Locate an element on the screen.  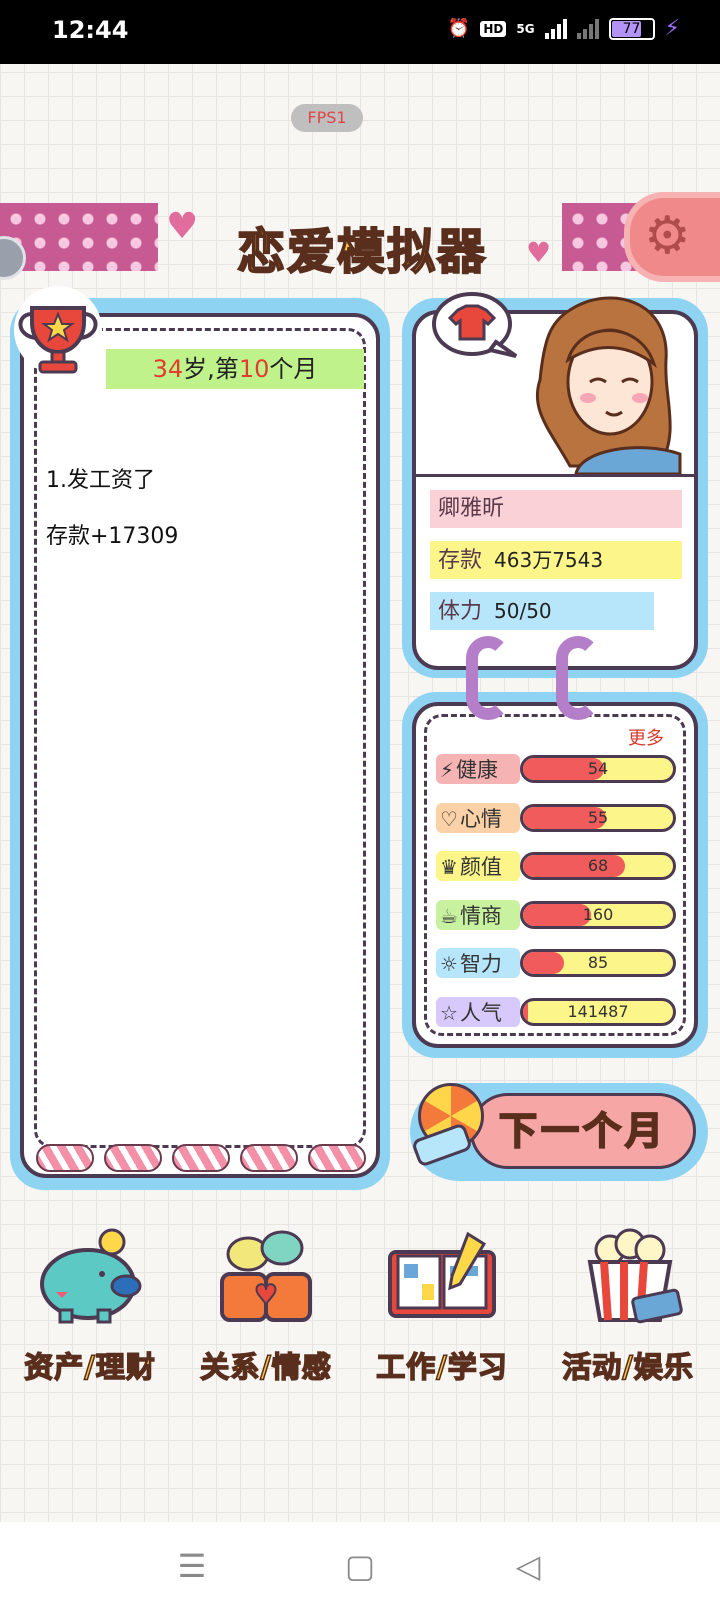
stat-label: ♛颜值 is located at coordinates (478, 866).